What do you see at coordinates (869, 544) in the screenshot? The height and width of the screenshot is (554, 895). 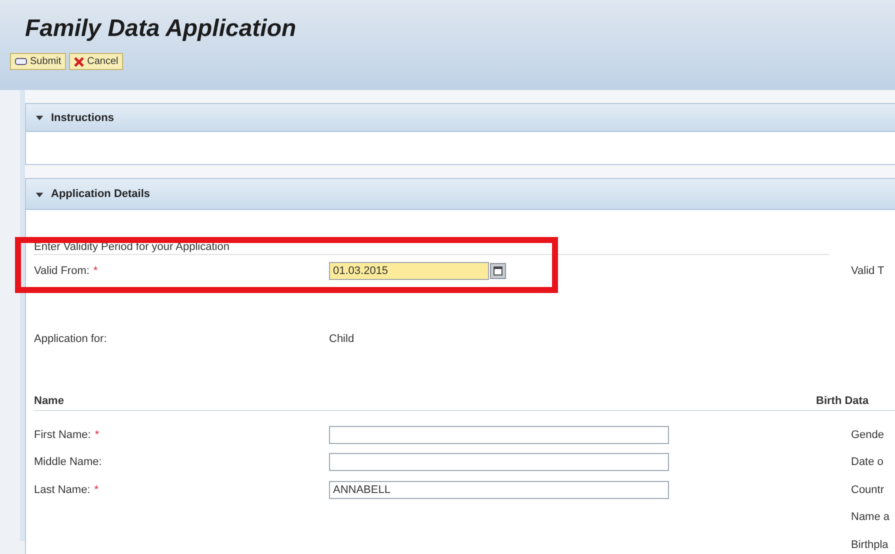 I see `field-label: Birthpla` at bounding box center [869, 544].